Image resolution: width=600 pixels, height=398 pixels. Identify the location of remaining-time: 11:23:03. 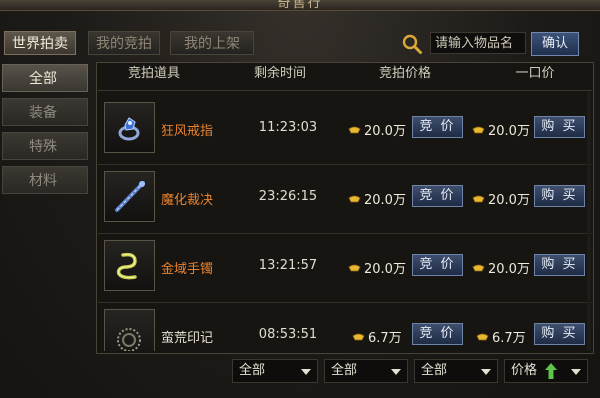
(288, 127).